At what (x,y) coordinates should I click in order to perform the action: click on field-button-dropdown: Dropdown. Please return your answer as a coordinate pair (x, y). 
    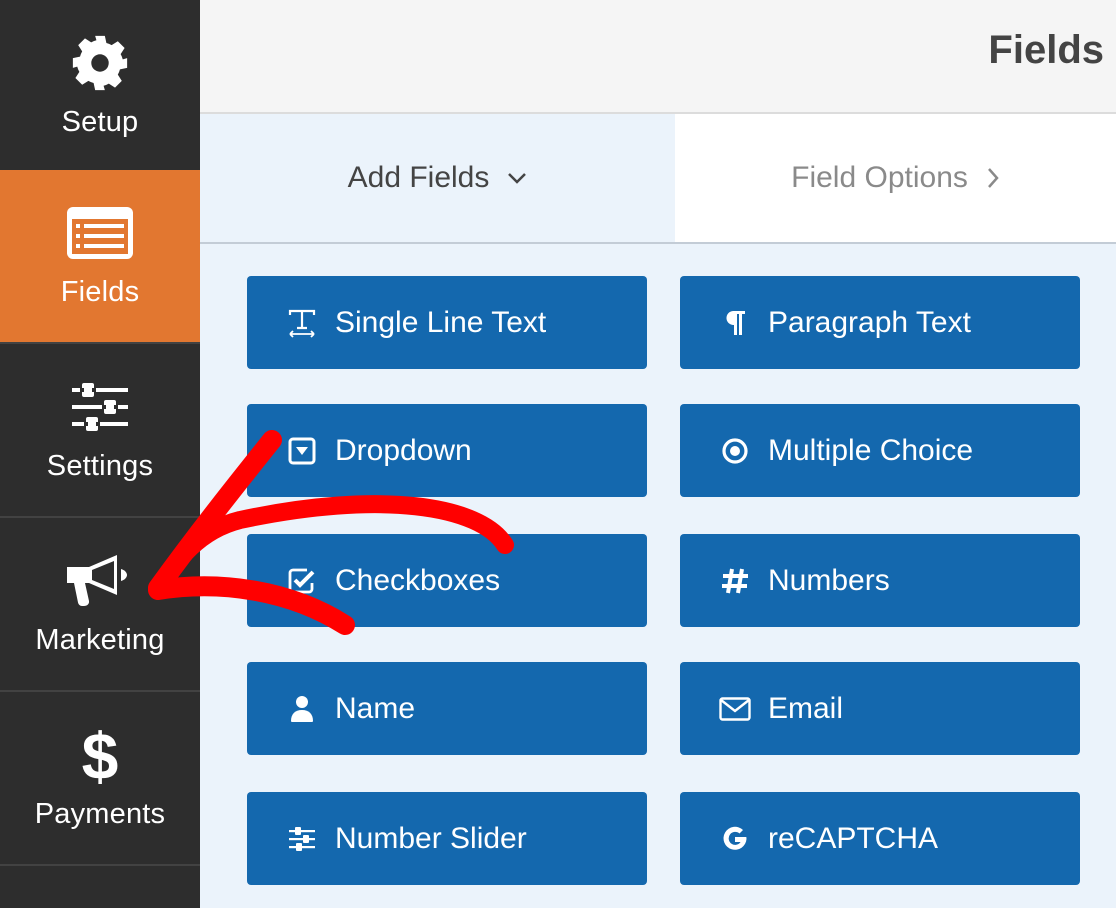
    Looking at the image, I should click on (447, 450).